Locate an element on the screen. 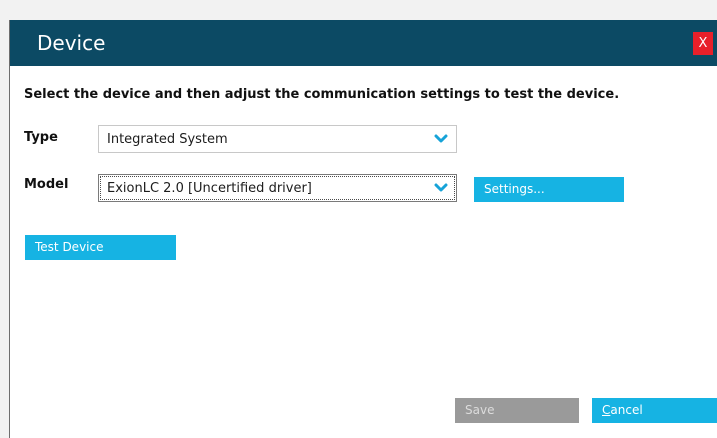  save-button: Save is located at coordinates (517, 410).